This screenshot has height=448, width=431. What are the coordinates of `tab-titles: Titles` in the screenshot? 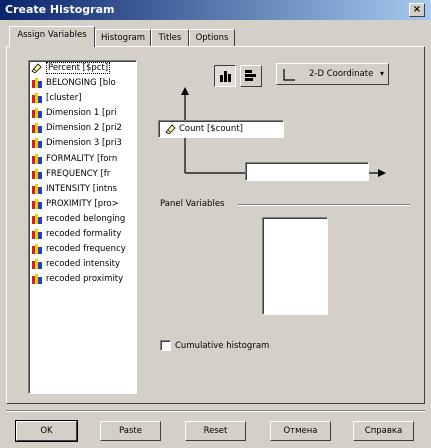 It's located at (170, 38).